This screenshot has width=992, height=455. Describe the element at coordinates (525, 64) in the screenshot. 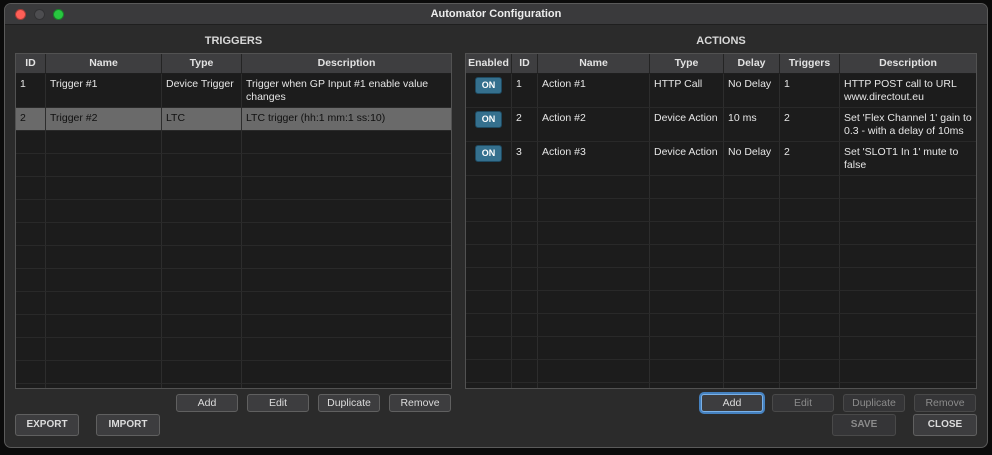

I see `actions-column-header: ID` at that location.